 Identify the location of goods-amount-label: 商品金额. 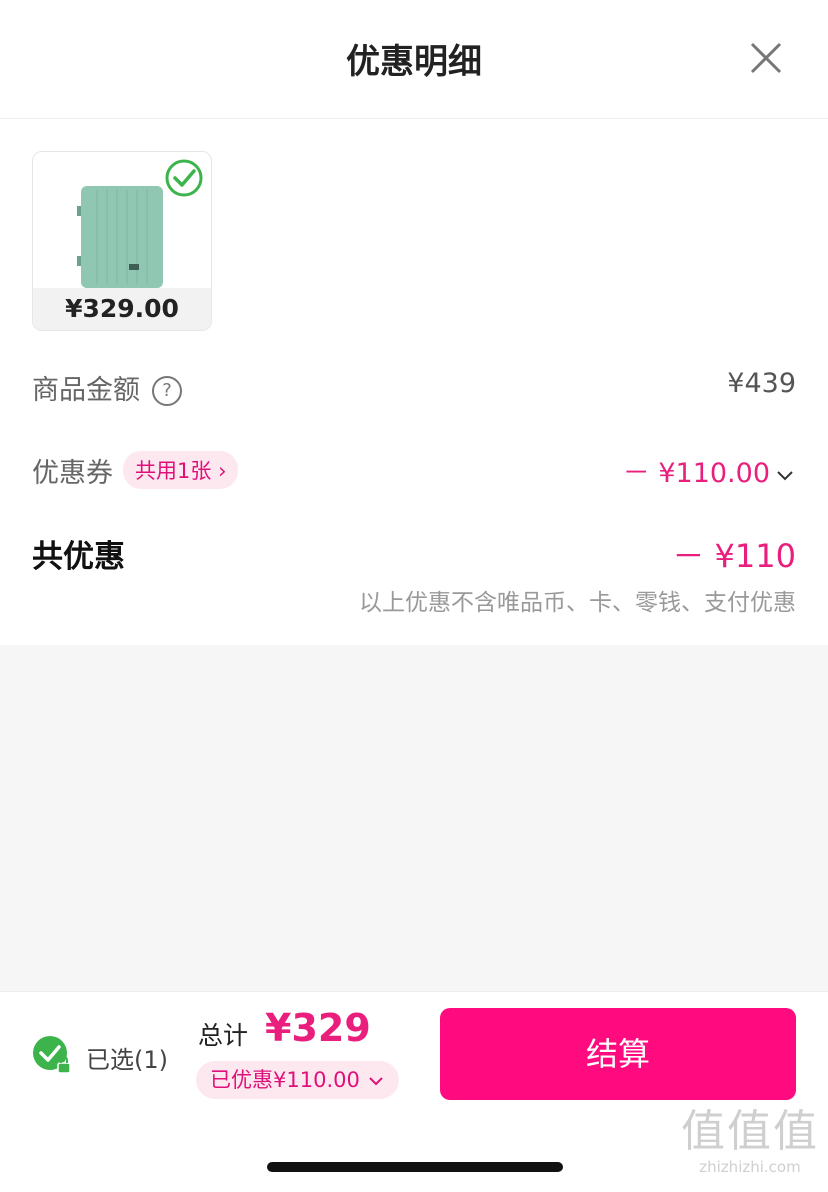
(86, 390).